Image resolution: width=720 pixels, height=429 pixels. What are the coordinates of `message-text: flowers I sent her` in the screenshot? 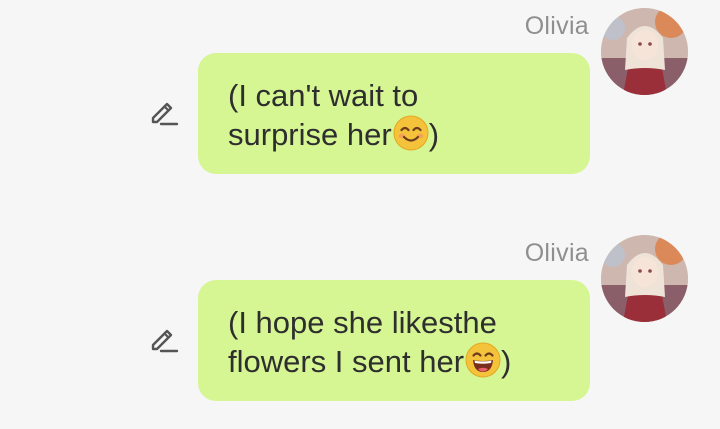 It's located at (346, 361).